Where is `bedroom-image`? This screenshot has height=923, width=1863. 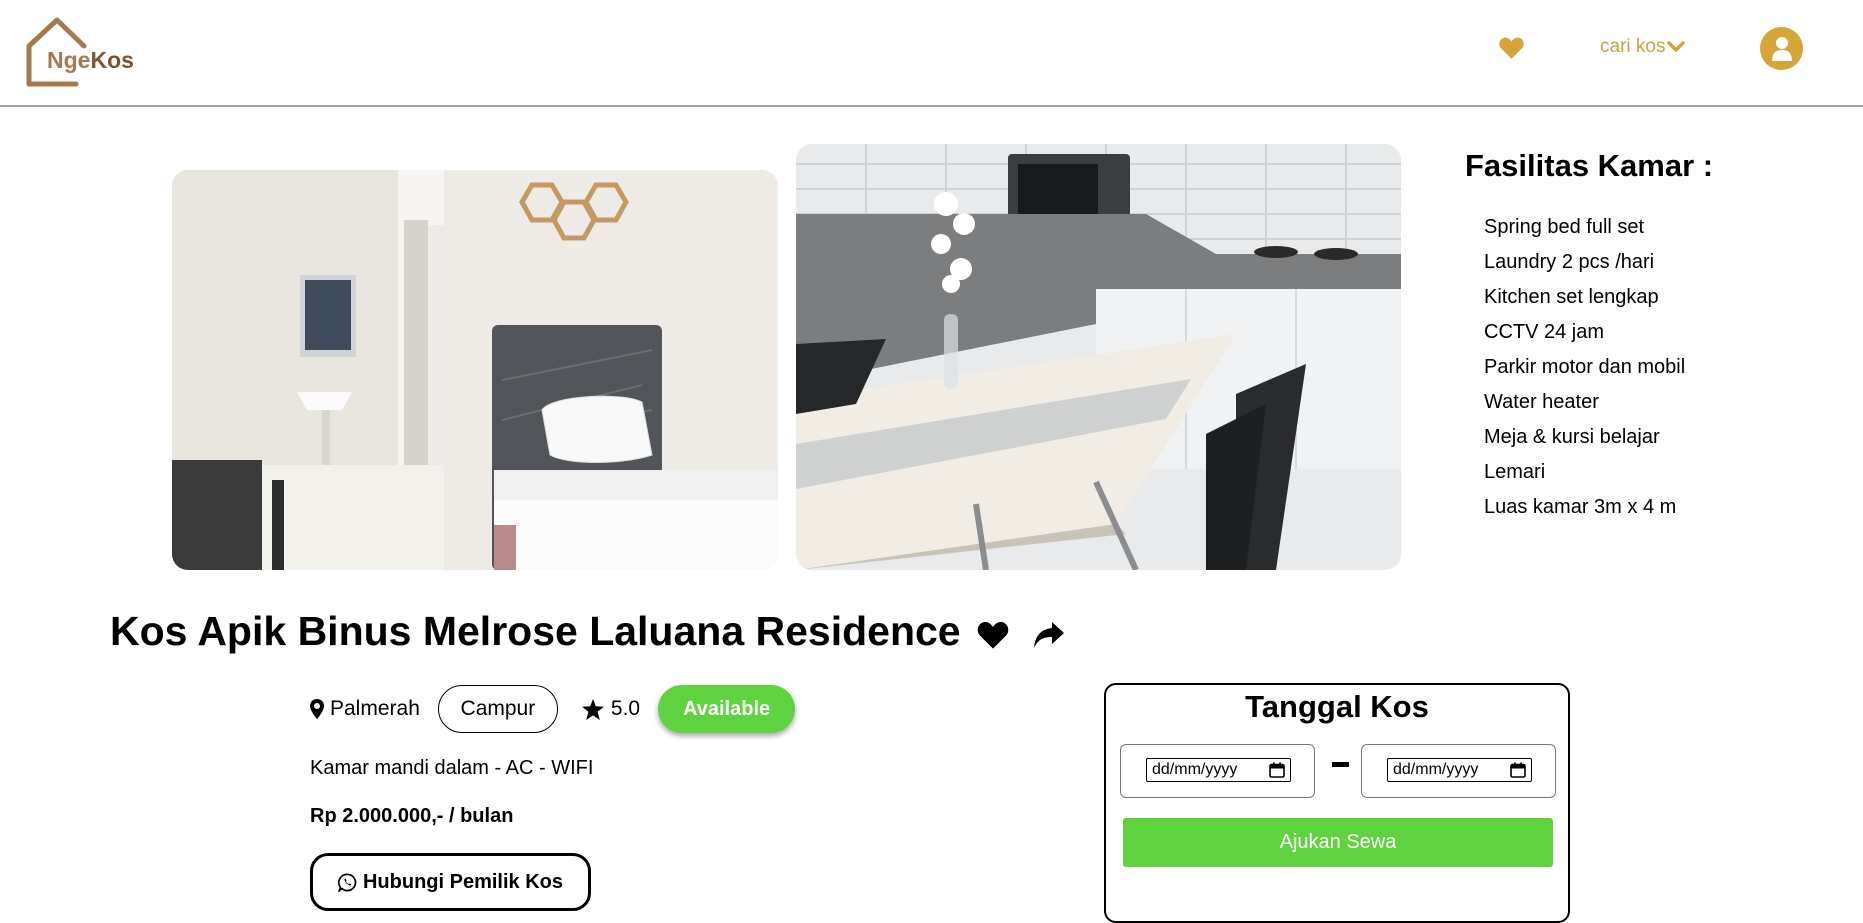 bedroom-image is located at coordinates (475, 370).